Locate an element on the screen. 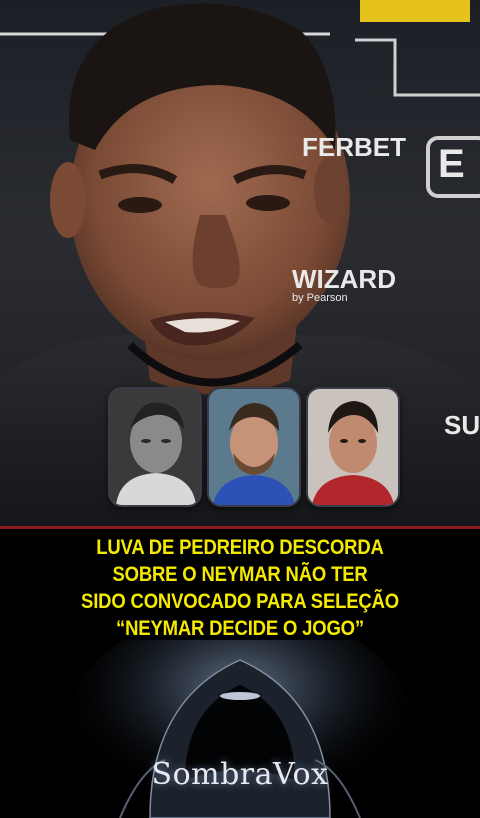  caption-line-4: “NEYMAR DECIDE O JOGO” is located at coordinates (240, 628).